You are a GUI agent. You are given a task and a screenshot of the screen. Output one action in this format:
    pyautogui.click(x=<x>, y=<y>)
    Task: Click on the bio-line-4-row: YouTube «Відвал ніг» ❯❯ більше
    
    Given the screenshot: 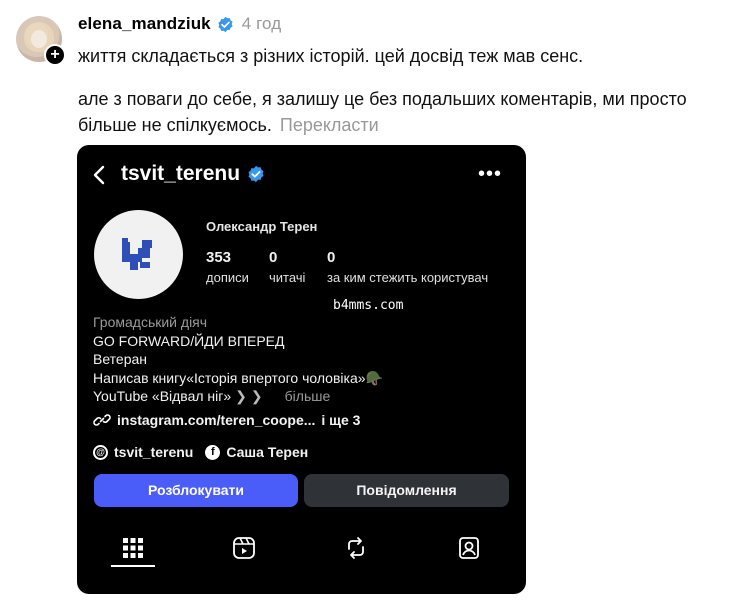 What is the action you would take?
    pyautogui.click(x=238, y=396)
    